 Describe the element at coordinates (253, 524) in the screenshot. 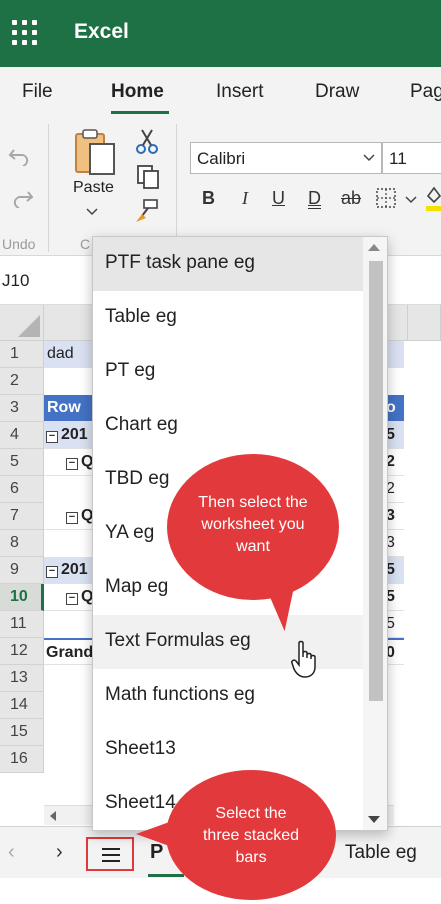

I see `callout-text: Then select the worksheet you want` at that location.